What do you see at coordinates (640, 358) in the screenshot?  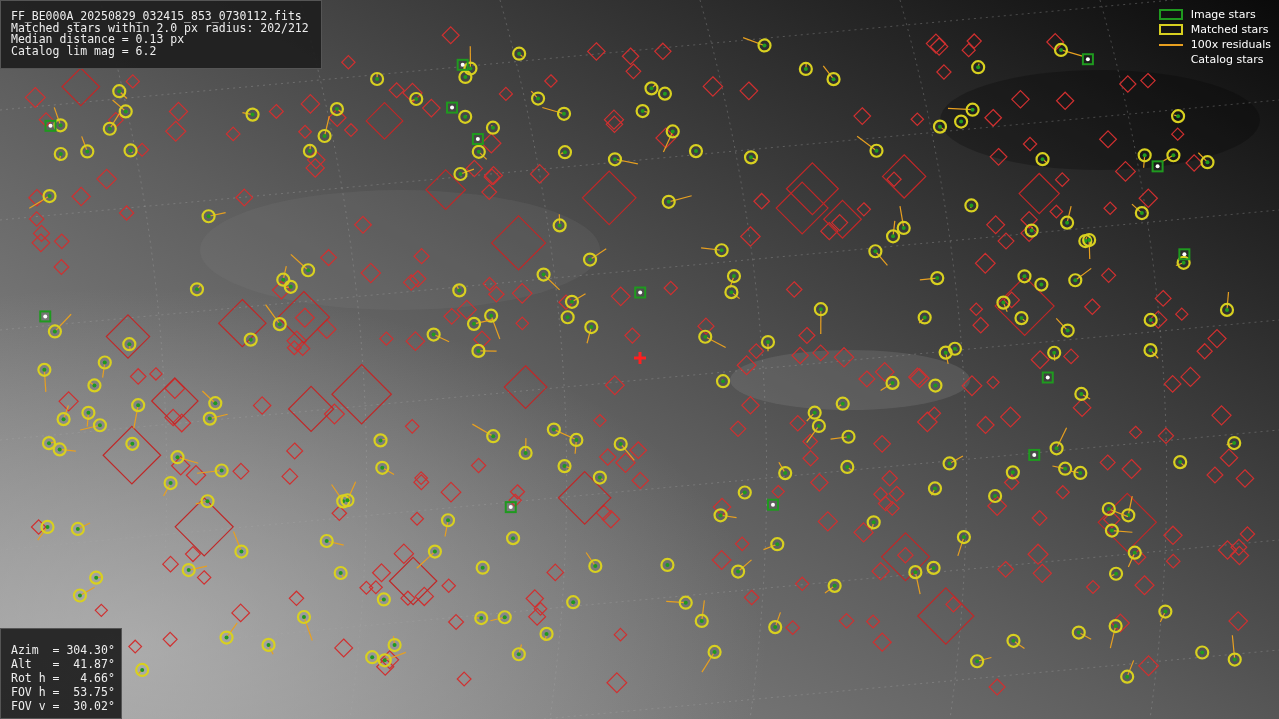 I see `crosshair-icon` at bounding box center [640, 358].